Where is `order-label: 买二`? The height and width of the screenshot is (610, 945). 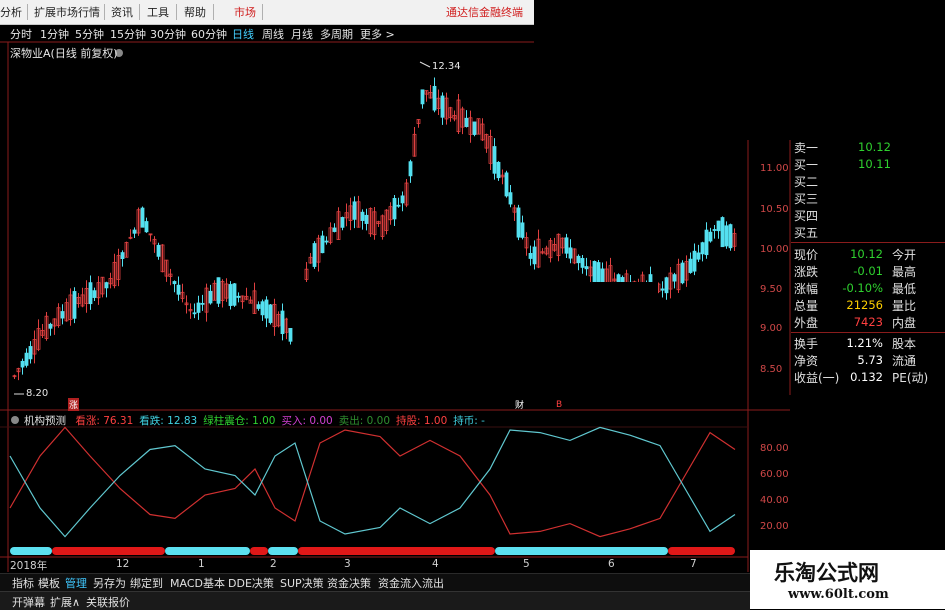
order-label: 买二 is located at coordinates (806, 182).